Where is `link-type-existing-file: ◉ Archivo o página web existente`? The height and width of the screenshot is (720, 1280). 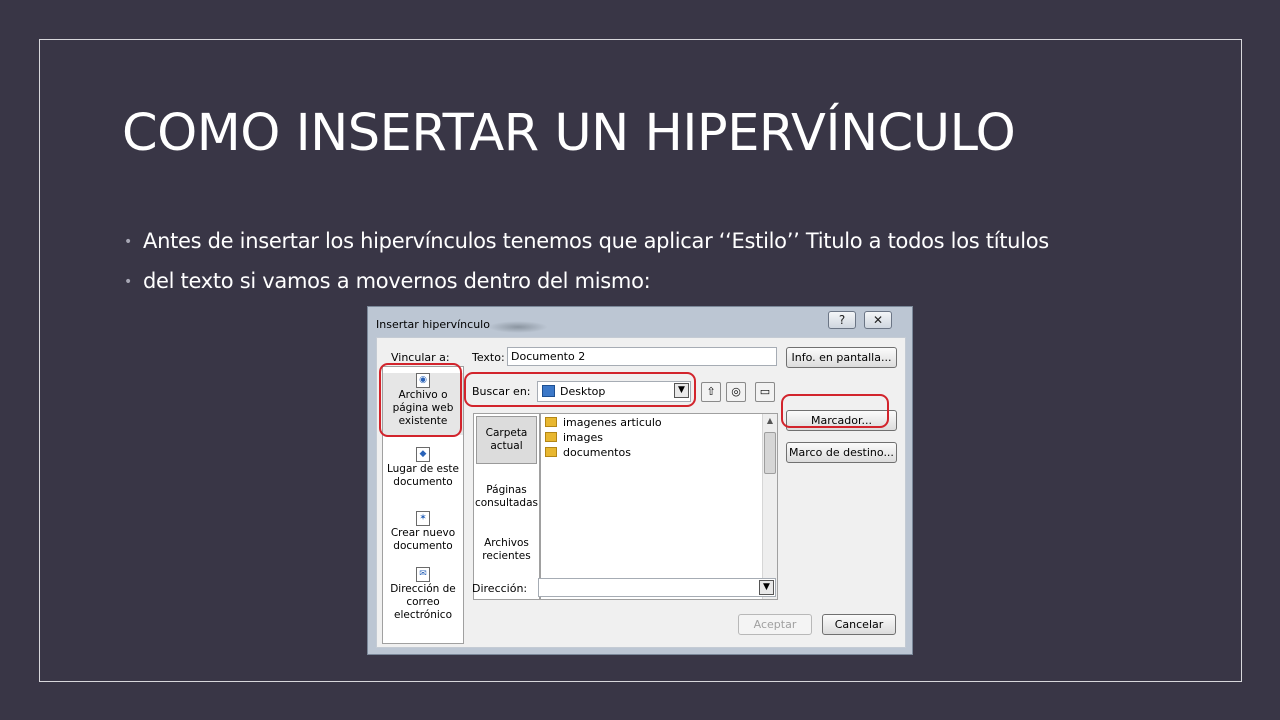
link-type-existing-file: ◉ Archivo o página web existente is located at coordinates (423, 404).